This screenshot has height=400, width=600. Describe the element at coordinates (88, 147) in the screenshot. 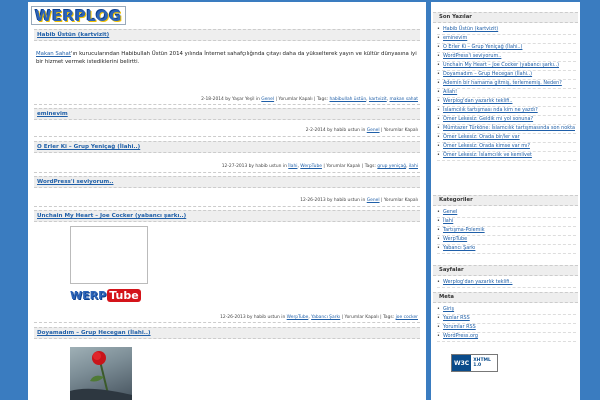

I see `post-title-link: O Erler Ki – Grup Yeniçağ (İlahi..)` at that location.